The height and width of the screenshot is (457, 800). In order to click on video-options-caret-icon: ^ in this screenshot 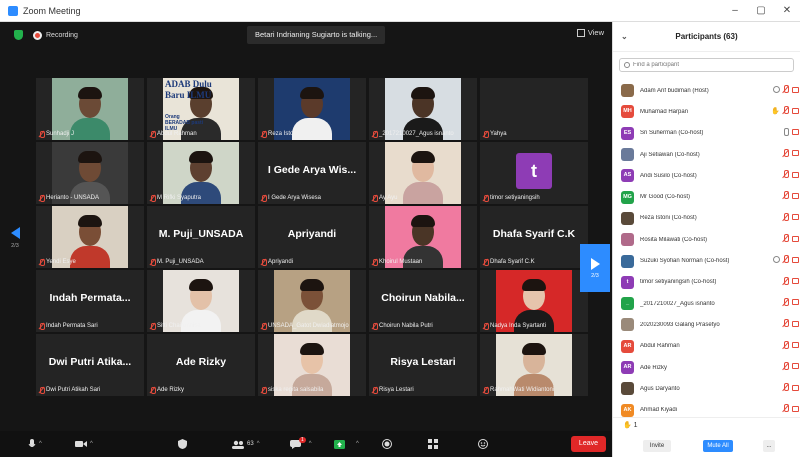, I will do `click(91, 444)`.